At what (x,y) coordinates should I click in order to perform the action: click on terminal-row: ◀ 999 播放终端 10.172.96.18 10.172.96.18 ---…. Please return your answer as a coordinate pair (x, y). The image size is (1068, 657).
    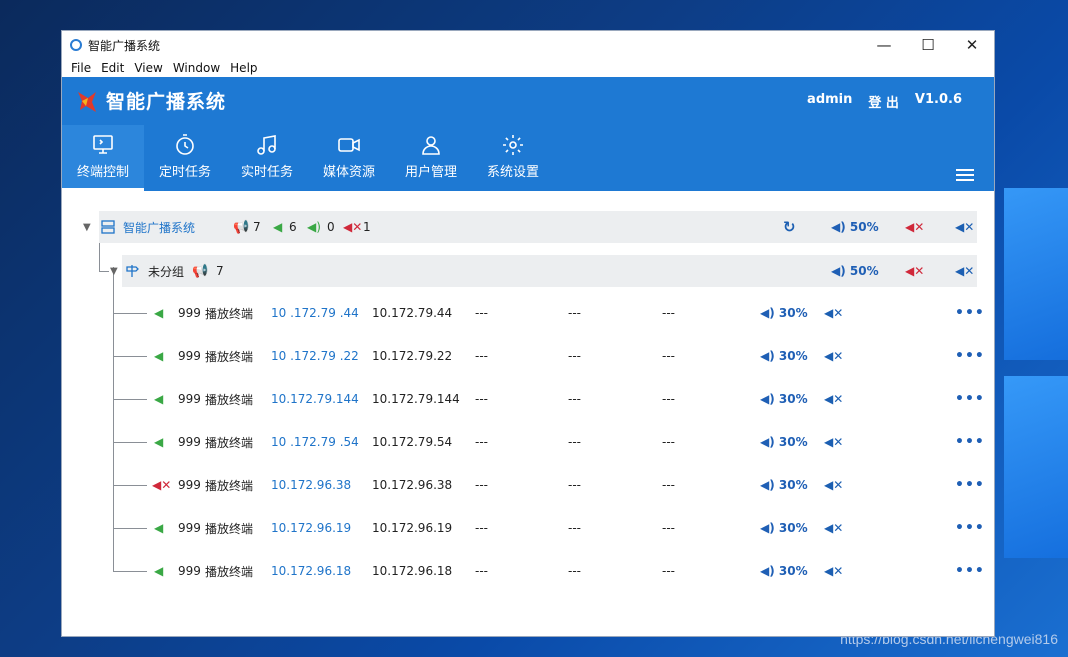
    Looking at the image, I should click on (528, 571).